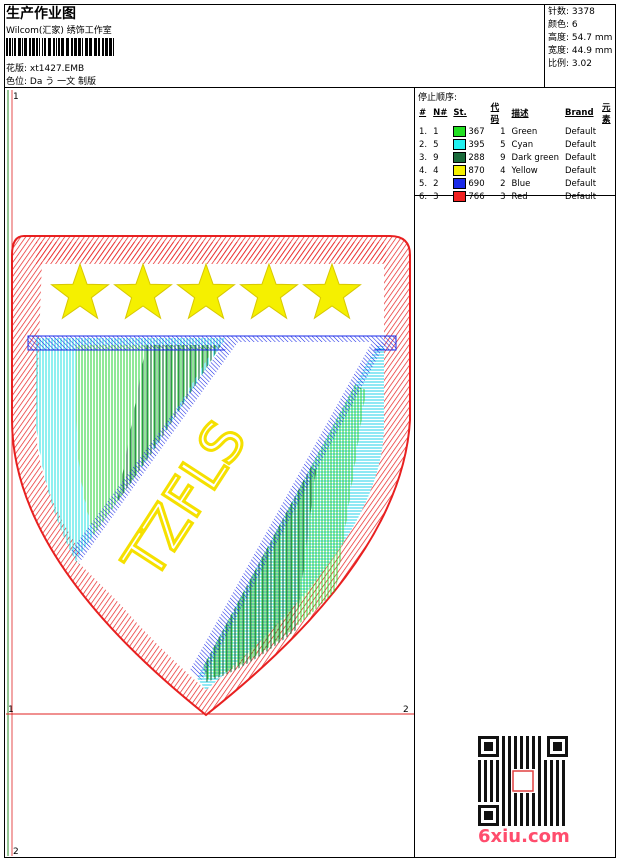 Image resolution: width=620 pixels, height=860 pixels. Describe the element at coordinates (17, 69) in the screenshot. I see `pattern-label: 花版:` at that location.